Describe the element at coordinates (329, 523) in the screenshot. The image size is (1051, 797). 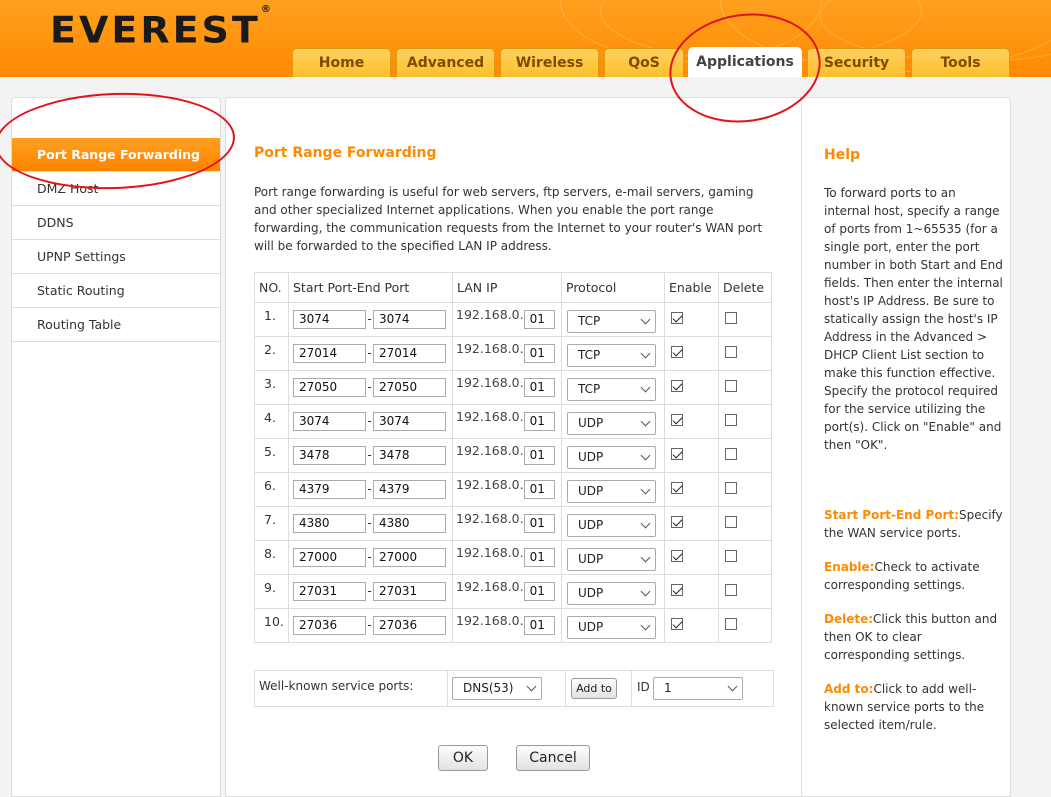
I see `start-port-input: 4380` at that location.